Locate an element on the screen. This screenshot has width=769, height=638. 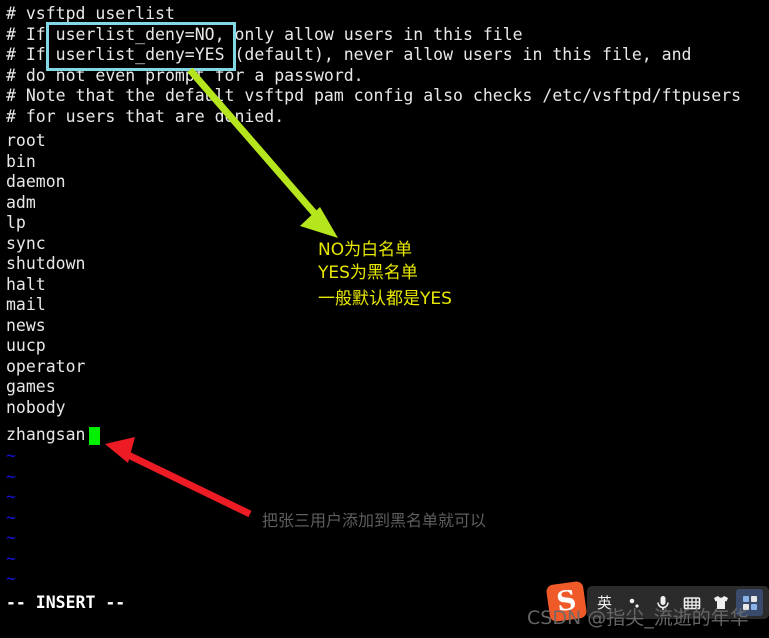
csdn-watermark: CSDN @指尖_流逝的年华 is located at coordinates (638, 618).